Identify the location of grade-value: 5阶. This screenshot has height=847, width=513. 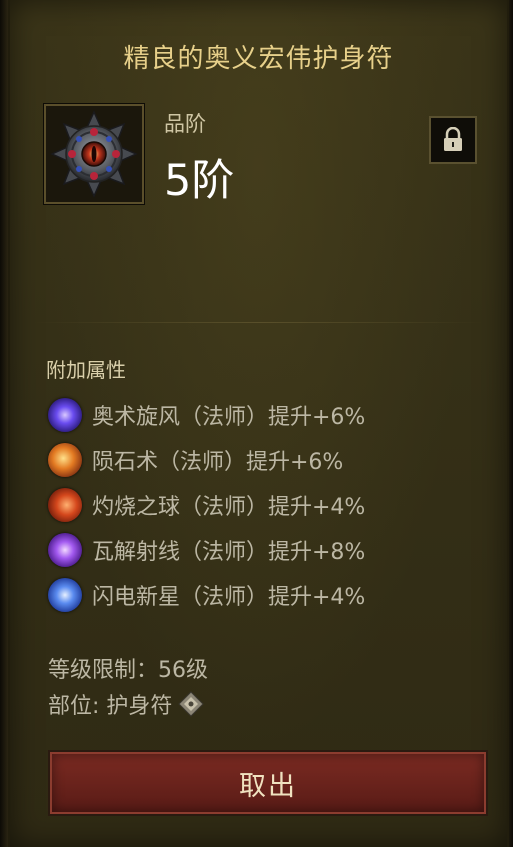
(199, 181).